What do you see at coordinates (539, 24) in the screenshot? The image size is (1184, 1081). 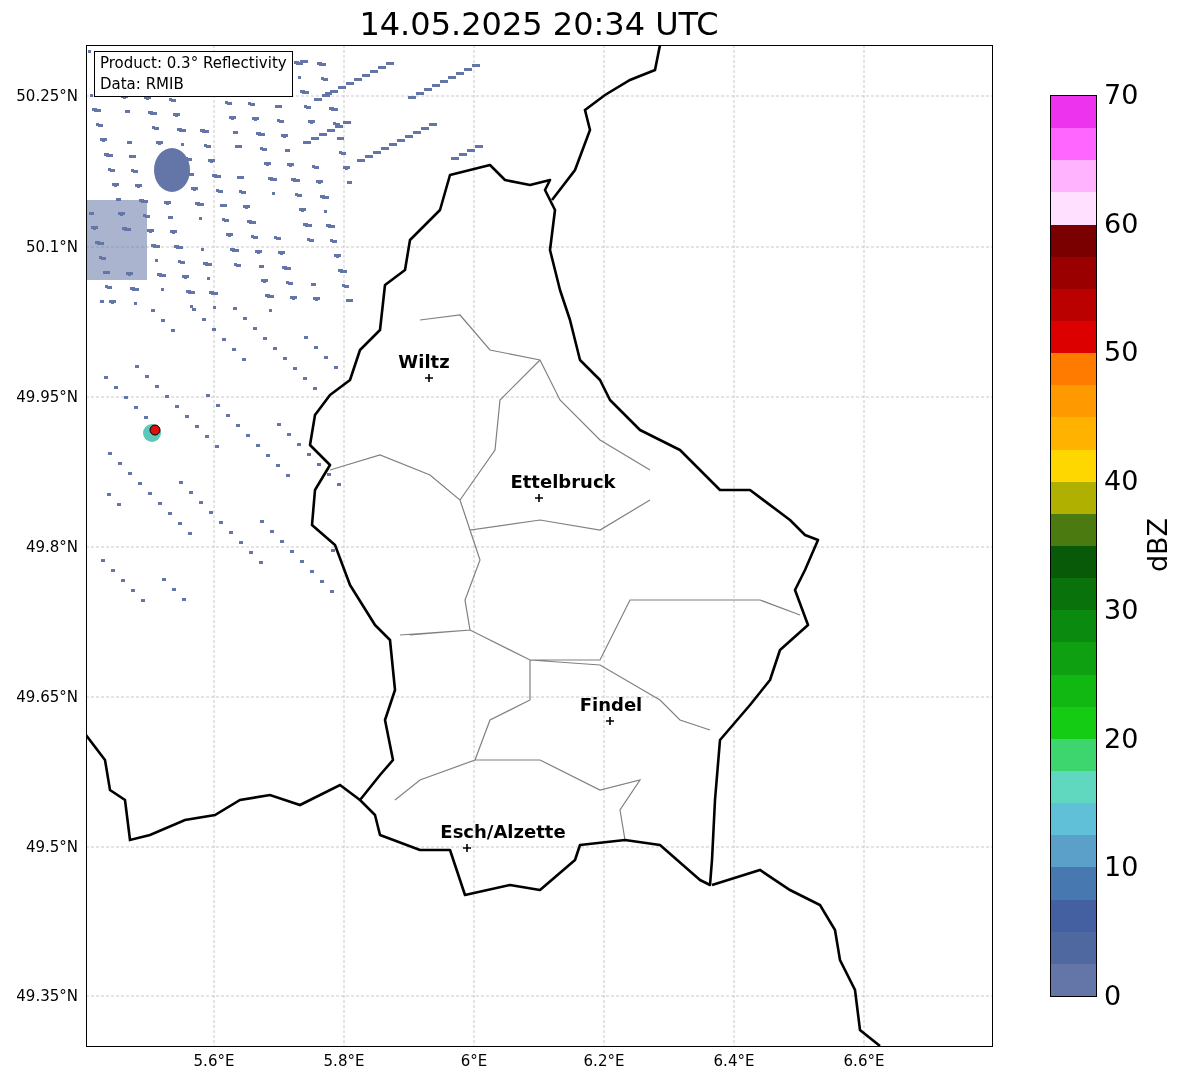 I see `chart-title: 14.05.2025 20:34 UTC` at bounding box center [539, 24].